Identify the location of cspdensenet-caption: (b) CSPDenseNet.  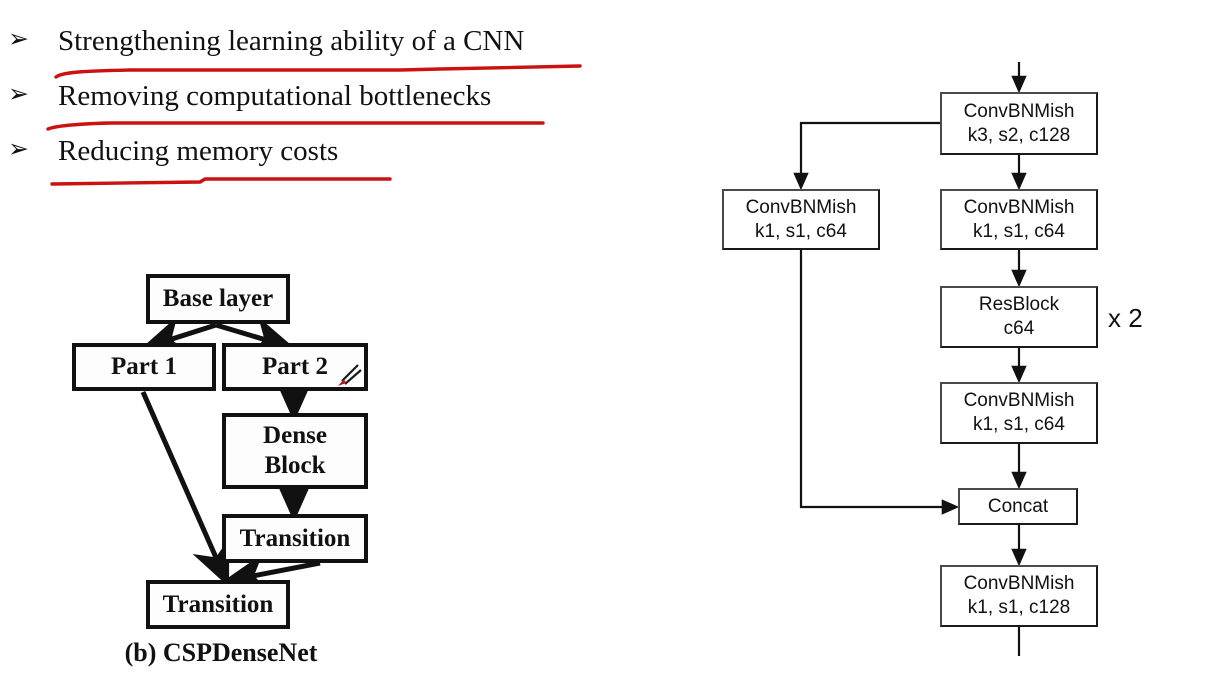
(221, 652).